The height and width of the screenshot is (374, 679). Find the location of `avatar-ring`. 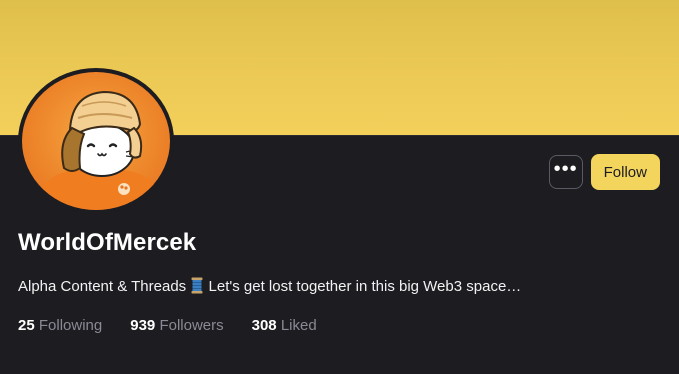

avatar-ring is located at coordinates (96, 141).